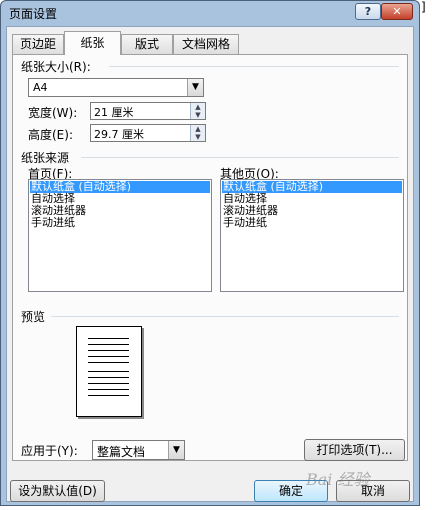 This screenshot has height=510, width=432. What do you see at coordinates (33, 14) in the screenshot?
I see `window-title: 页面设置` at bounding box center [33, 14].